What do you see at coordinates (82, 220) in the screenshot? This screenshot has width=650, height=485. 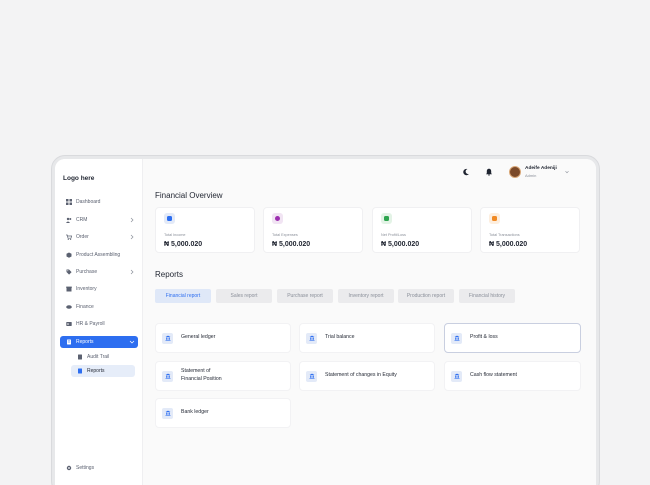 I see `sidebar-item-label: CRM` at bounding box center [82, 220].